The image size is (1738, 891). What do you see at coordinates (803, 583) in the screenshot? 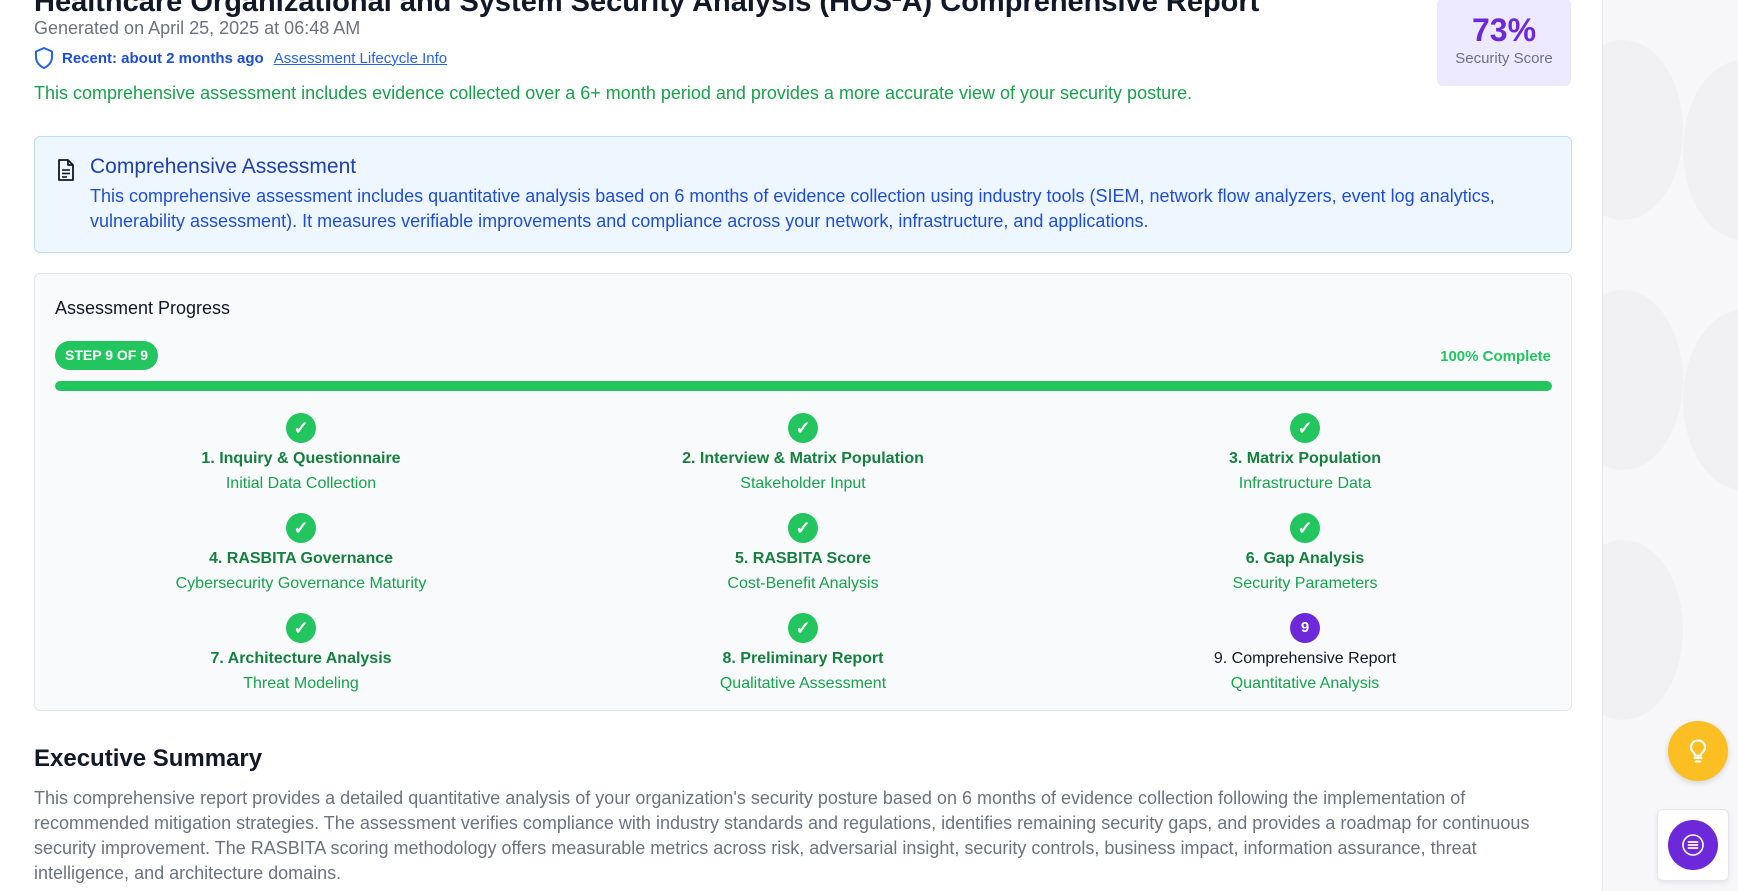
I see `step-subtitle: Cost-Benefit Analysis` at bounding box center [803, 583].